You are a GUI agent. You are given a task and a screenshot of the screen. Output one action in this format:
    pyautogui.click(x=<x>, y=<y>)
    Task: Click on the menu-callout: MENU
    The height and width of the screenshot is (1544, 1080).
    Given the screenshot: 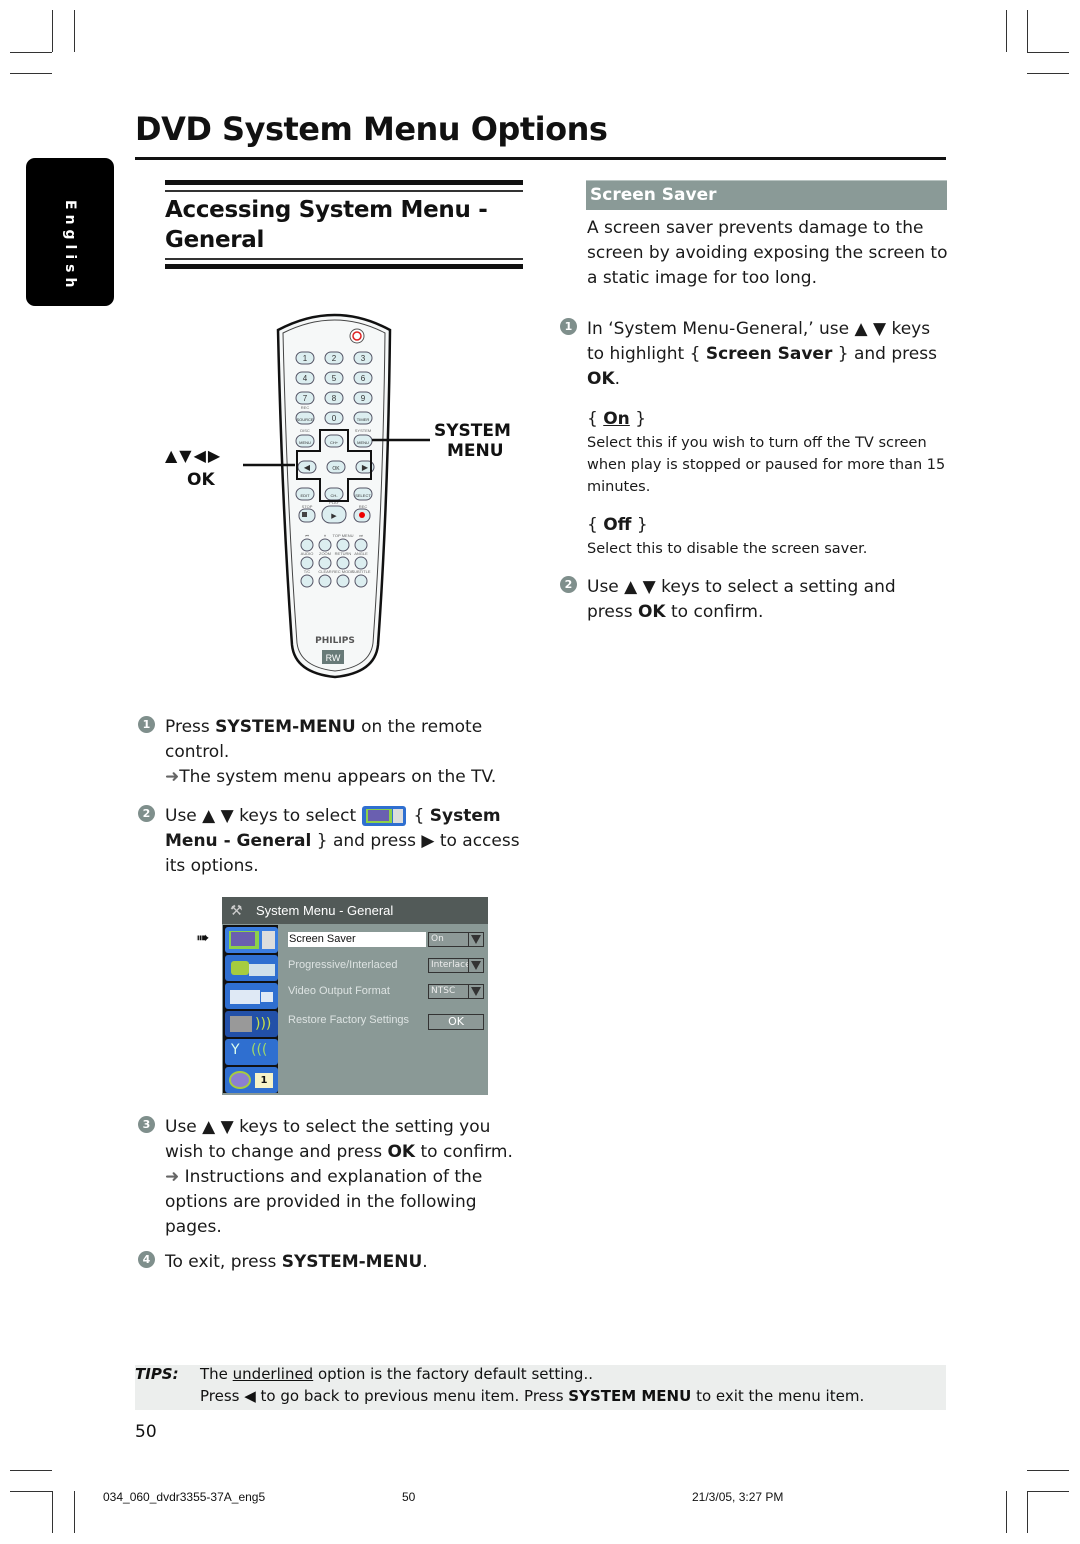 What is the action you would take?
    pyautogui.click(x=475, y=451)
    